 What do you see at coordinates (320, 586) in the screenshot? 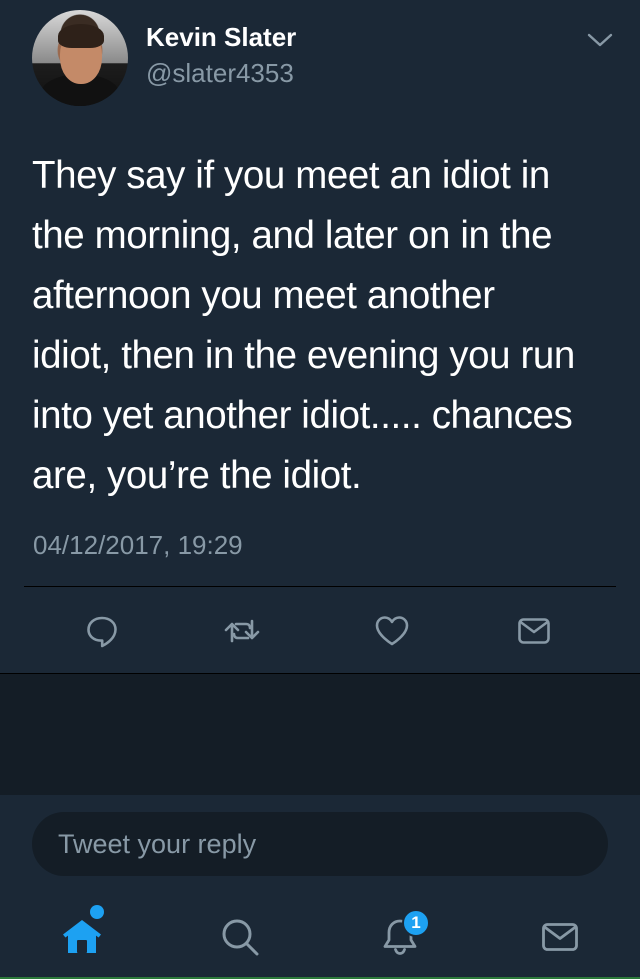
I see `divider` at bounding box center [320, 586].